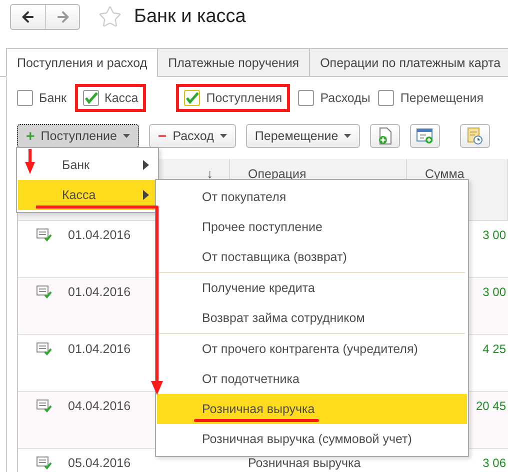 The image size is (508, 472). What do you see at coordinates (312, 318) in the screenshot?
I see `menu-item: Возврат займа сотрудником` at bounding box center [312, 318].